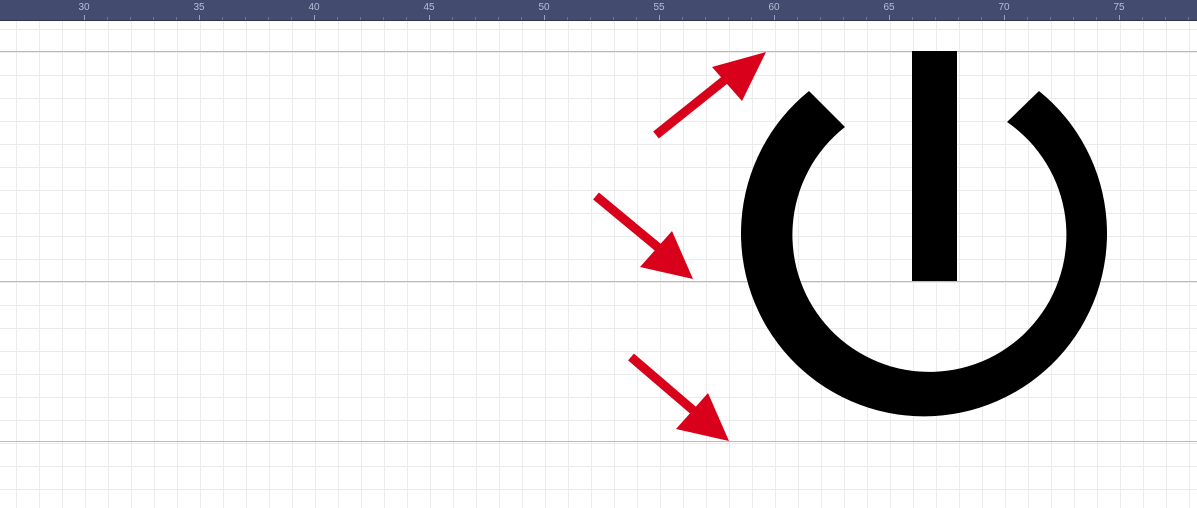 This screenshot has width=1197, height=508. What do you see at coordinates (598, 10) in the screenshot?
I see `horizontal-ruler: 30 35 40 45 50 55 60 65 70 75` at bounding box center [598, 10].